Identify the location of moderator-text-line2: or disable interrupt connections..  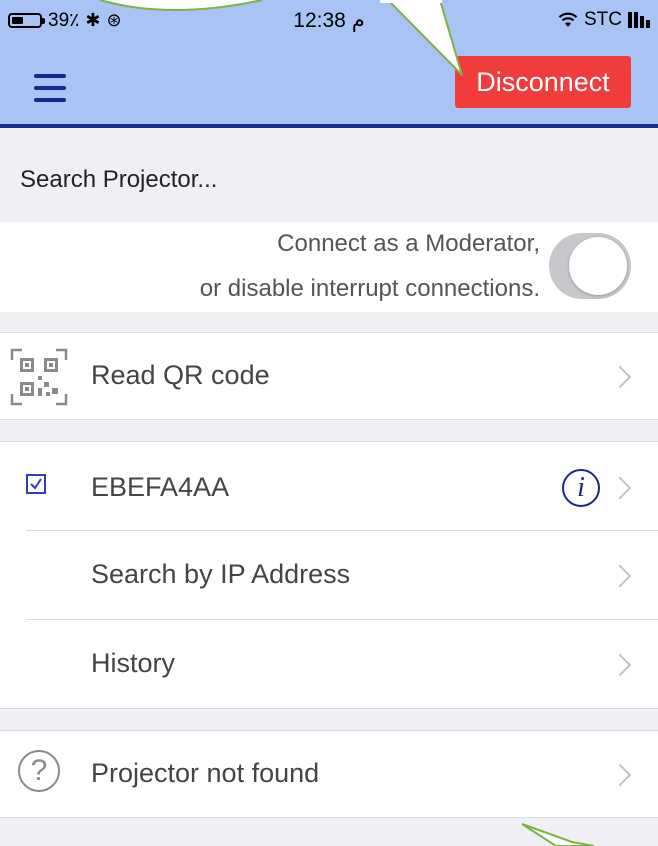
(369, 288).